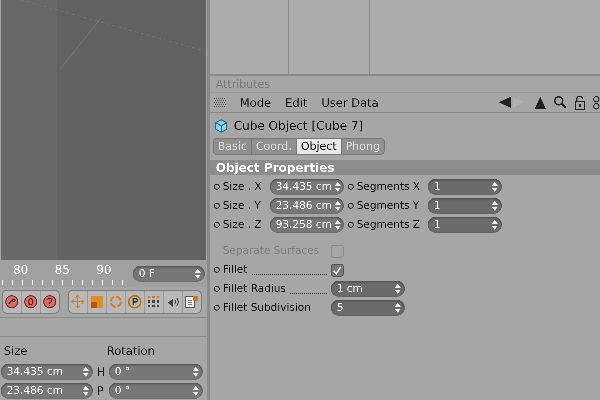  Describe the element at coordinates (307, 225) in the screenshot. I see `size-field: 93.258 cm` at that location.